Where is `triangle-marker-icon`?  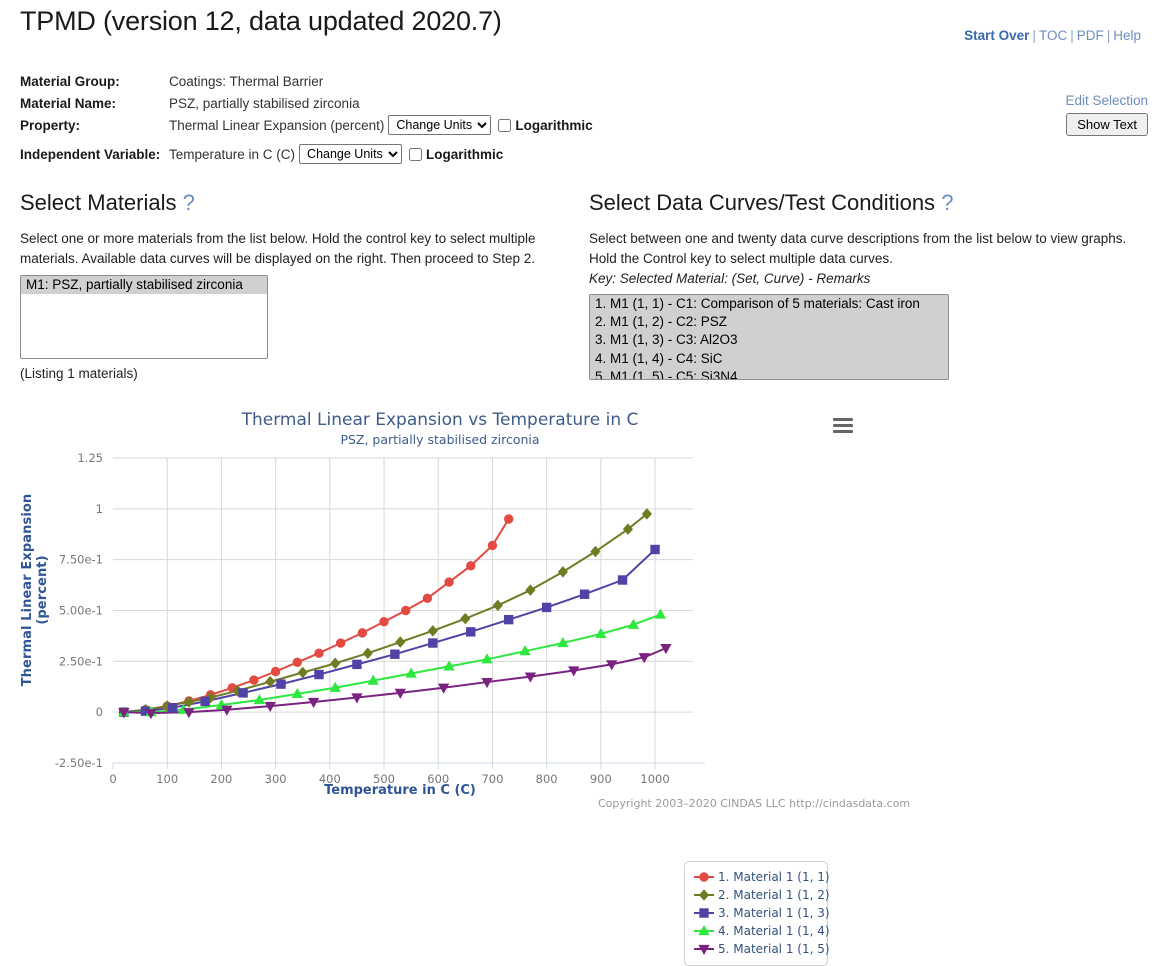 triangle-marker-icon is located at coordinates (704, 931).